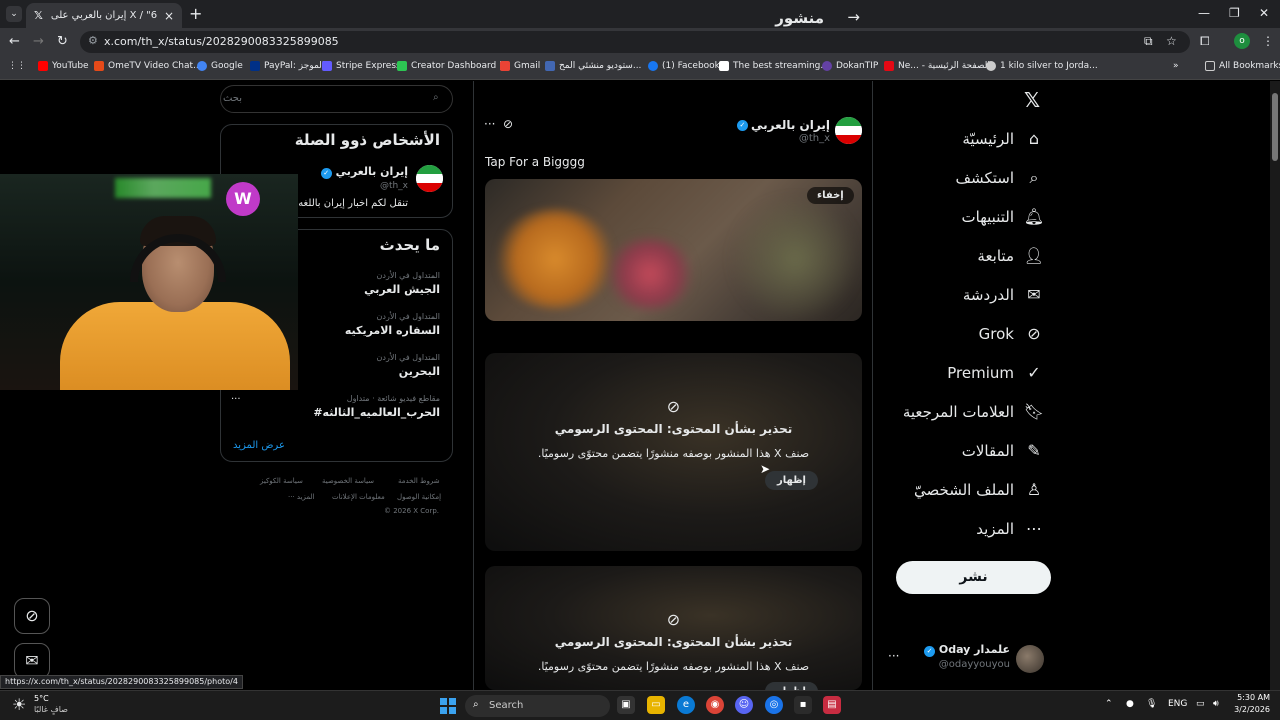 This screenshot has height=720, width=1280. Describe the element at coordinates (1010, 528) in the screenshot. I see `nav-more: ⋯ المزيد` at that location.